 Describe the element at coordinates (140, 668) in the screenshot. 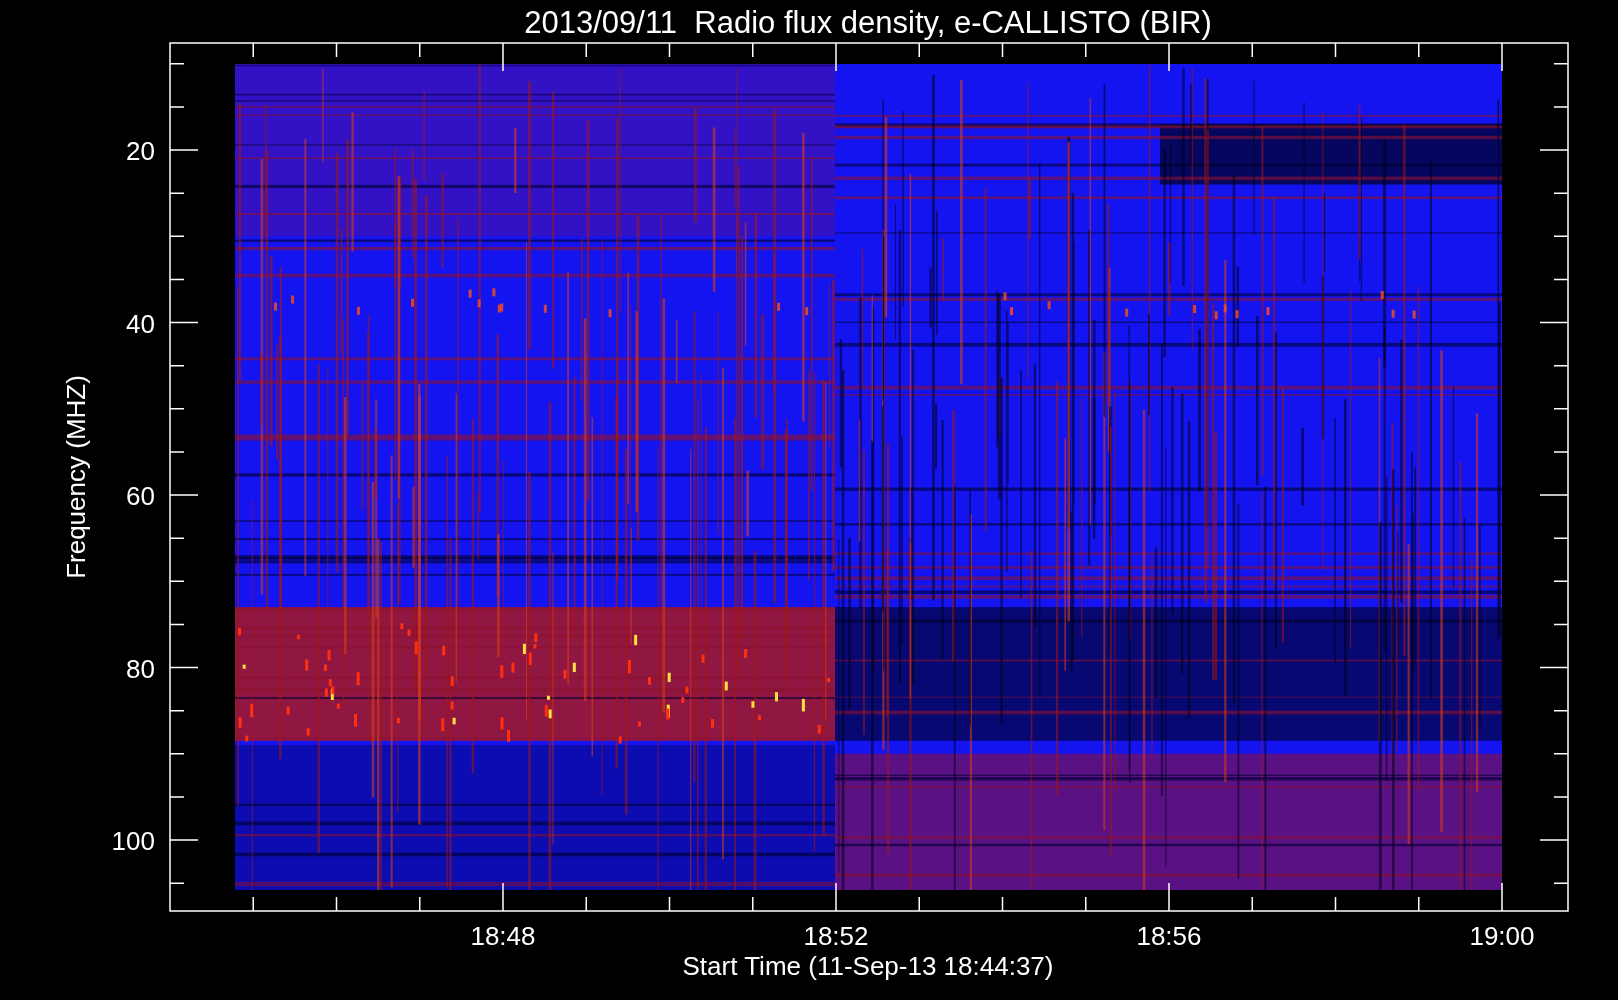

I see `y-tick-label: 80` at that location.